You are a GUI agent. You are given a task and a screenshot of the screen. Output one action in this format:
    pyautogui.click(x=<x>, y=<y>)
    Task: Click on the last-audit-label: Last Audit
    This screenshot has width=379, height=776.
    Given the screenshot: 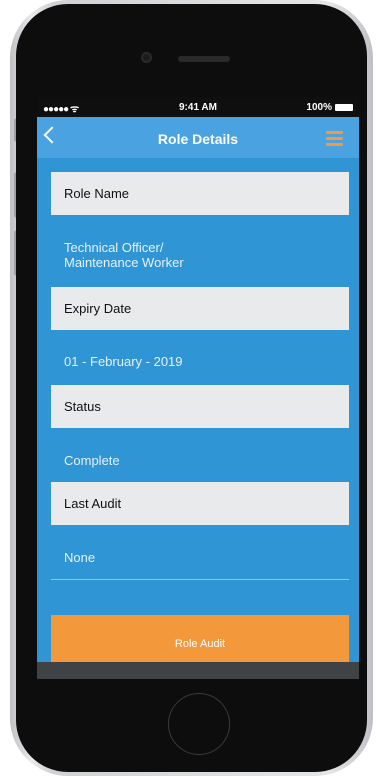 What is the action you would take?
    pyautogui.click(x=93, y=503)
    